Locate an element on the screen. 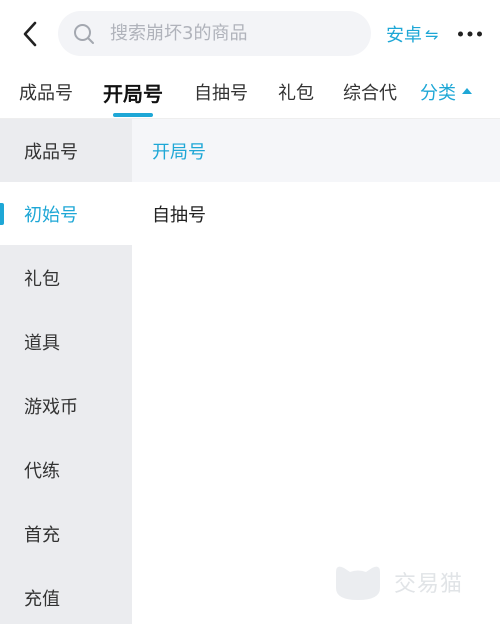  search-bar is located at coordinates (214, 33).